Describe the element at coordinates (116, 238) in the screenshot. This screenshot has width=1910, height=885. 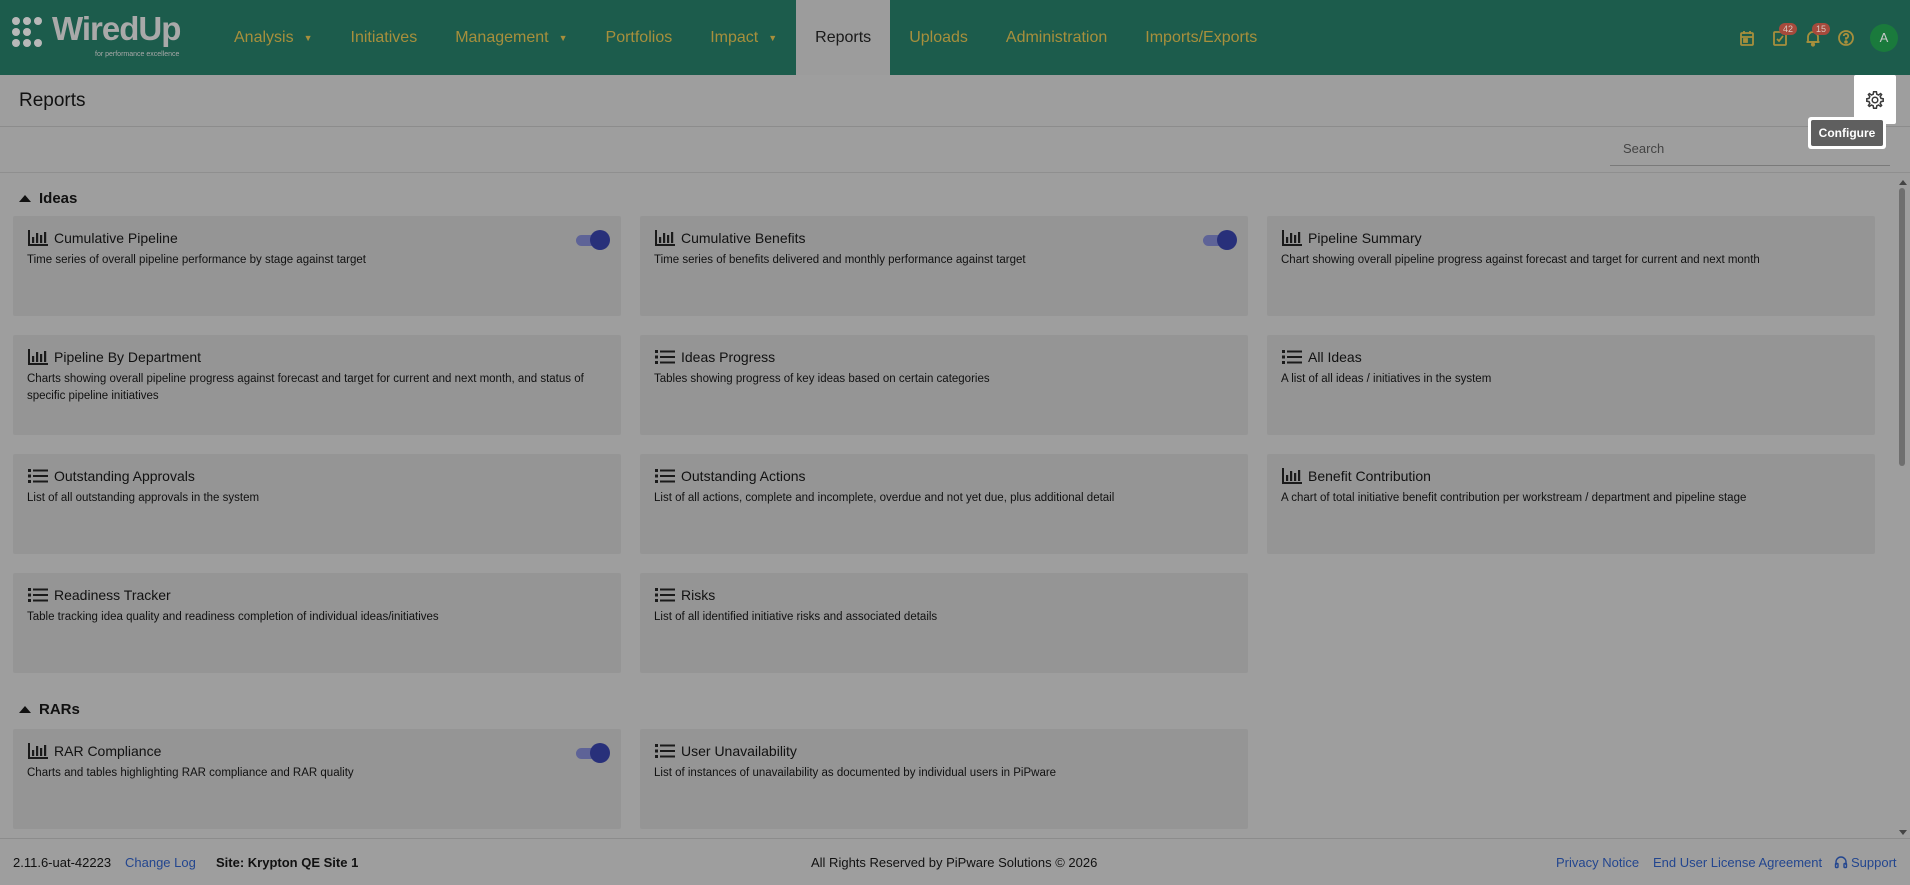
I see `report-title: Cumulative Pipeline` at that location.